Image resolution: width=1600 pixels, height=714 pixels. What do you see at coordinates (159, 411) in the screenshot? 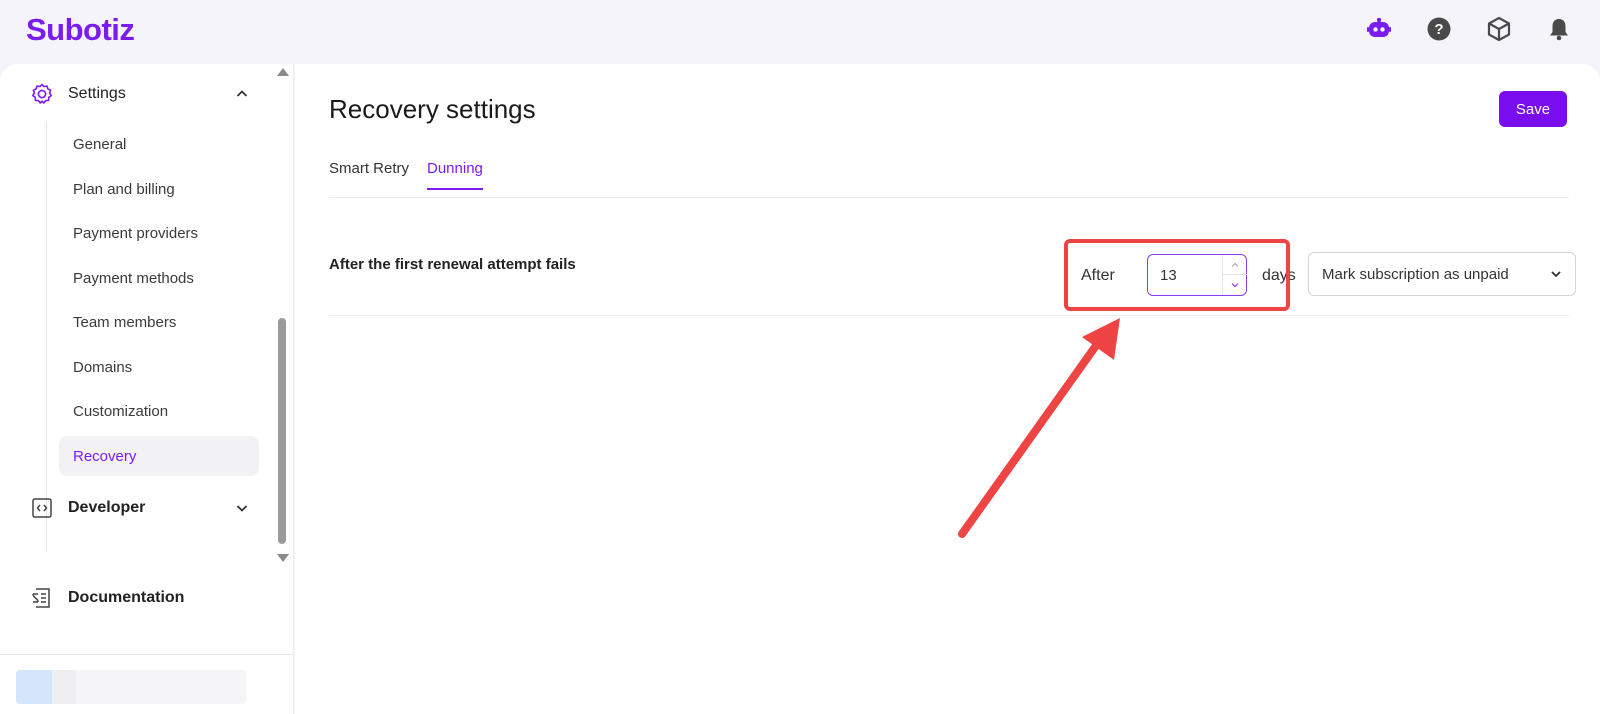
I see `sidebar-item-customization: Customization` at bounding box center [159, 411].